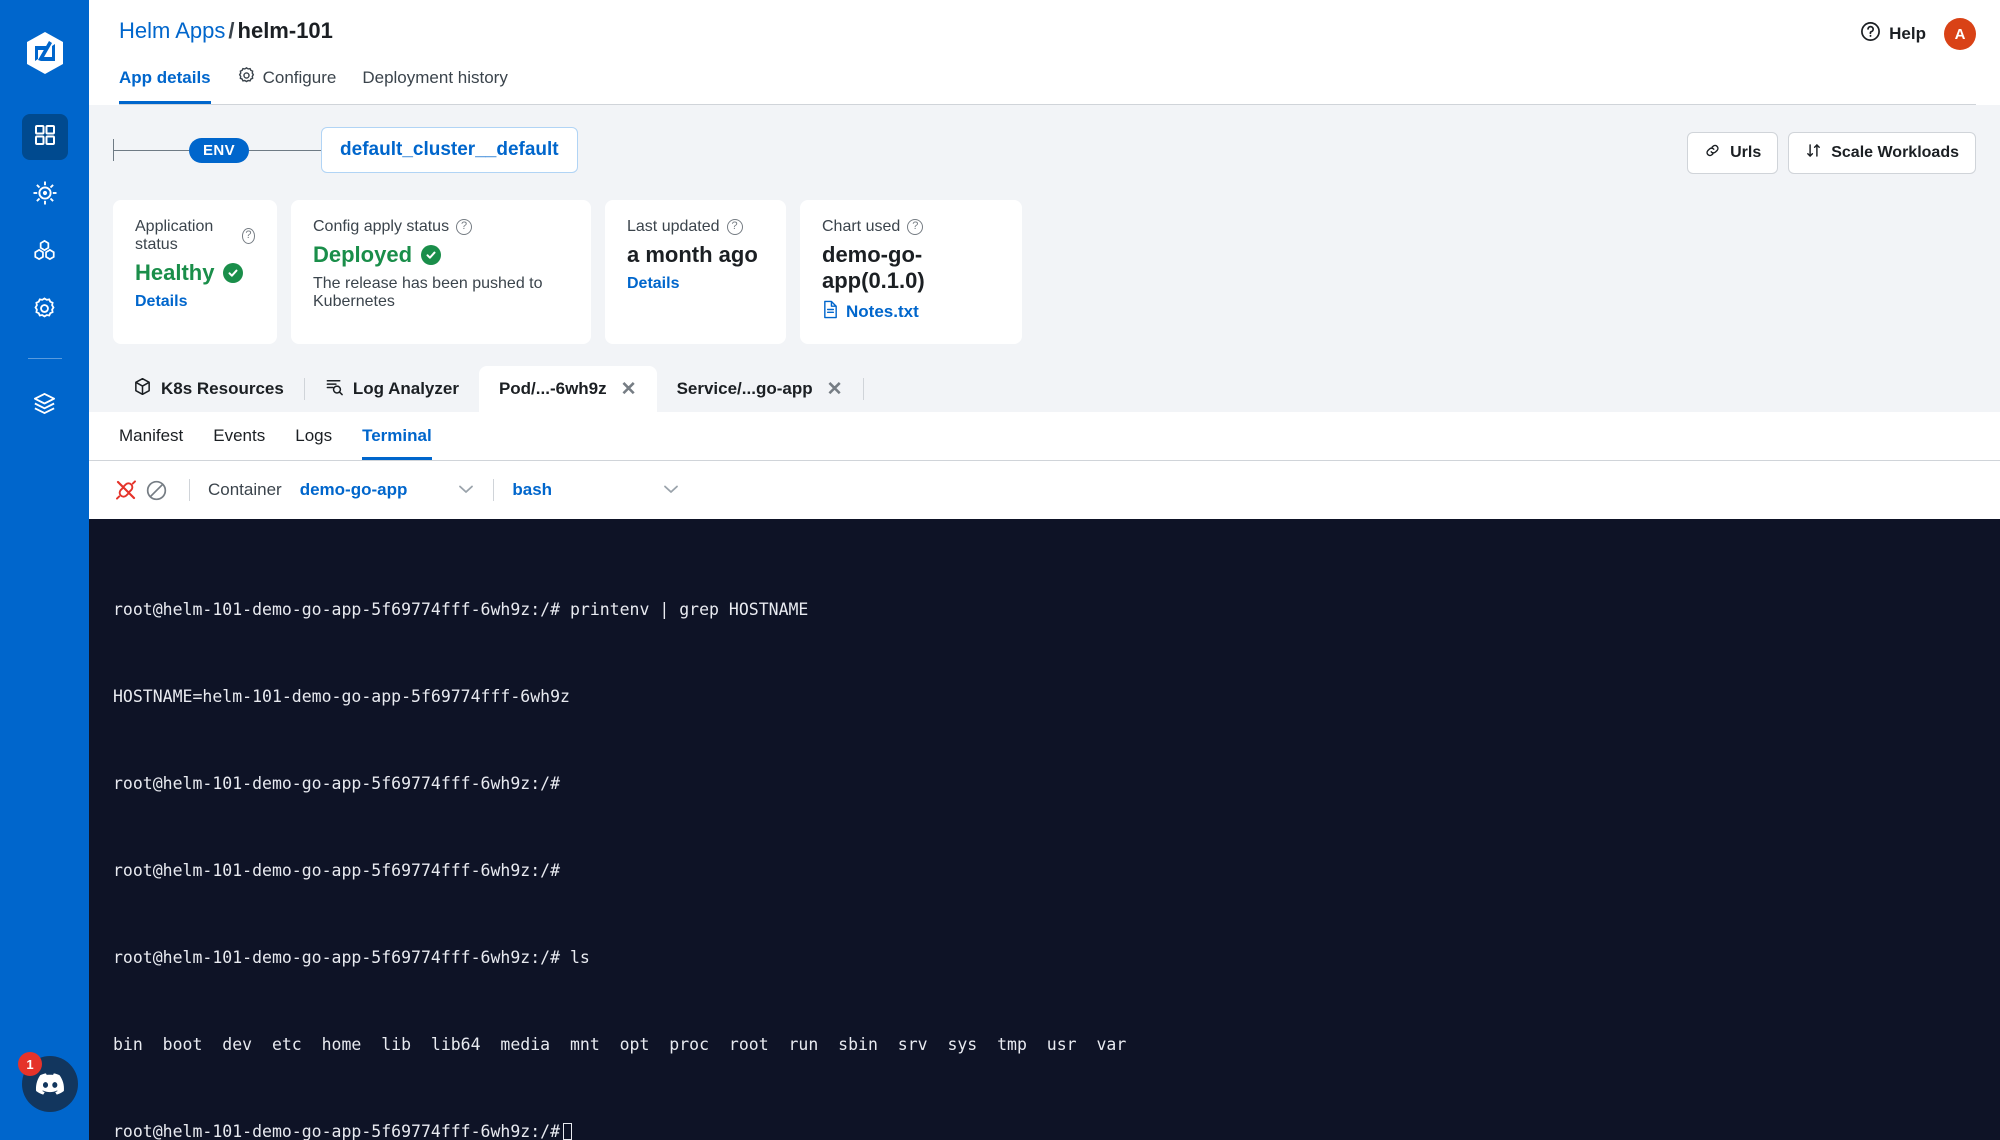  I want to click on tab-k8s-resources: K8s Resources, so click(208, 389).